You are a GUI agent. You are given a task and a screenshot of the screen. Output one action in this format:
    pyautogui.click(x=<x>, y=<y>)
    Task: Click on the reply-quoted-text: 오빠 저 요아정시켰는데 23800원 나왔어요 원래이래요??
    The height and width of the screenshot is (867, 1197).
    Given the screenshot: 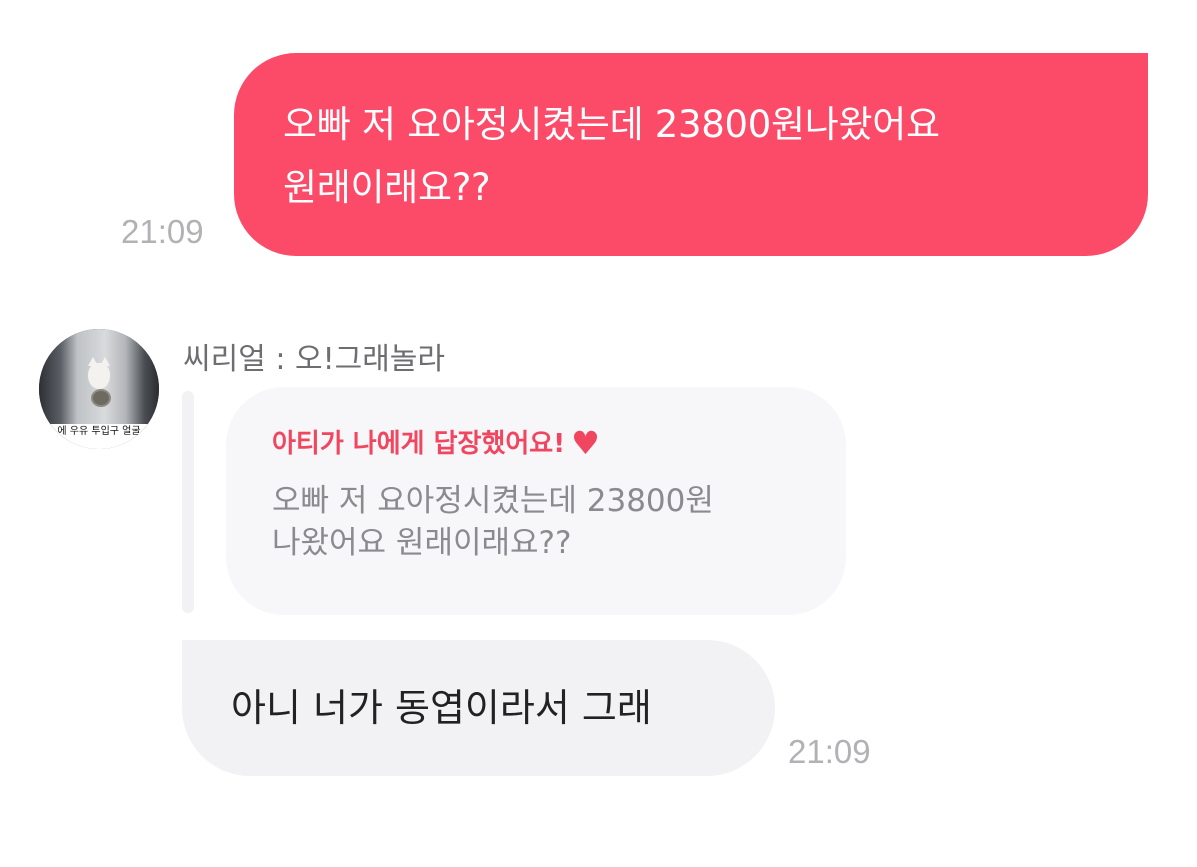 What is the action you would take?
    pyautogui.click(x=493, y=522)
    